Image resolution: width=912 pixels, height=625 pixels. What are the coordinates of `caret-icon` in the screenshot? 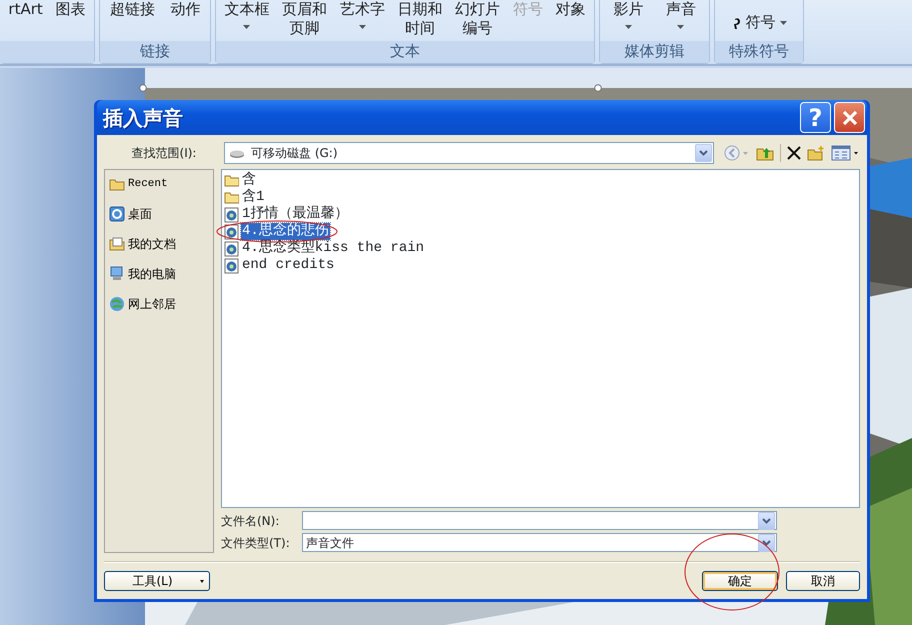 It's located at (202, 581).